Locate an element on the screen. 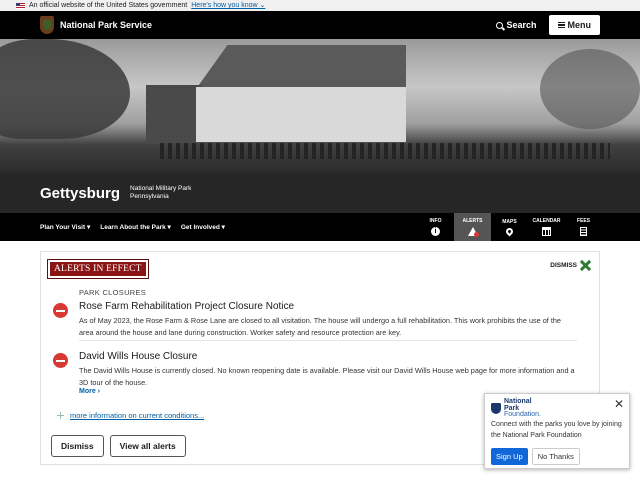 Image resolution: width=640 pixels, height=480 pixels. menu-label: Menu is located at coordinates (579, 25).